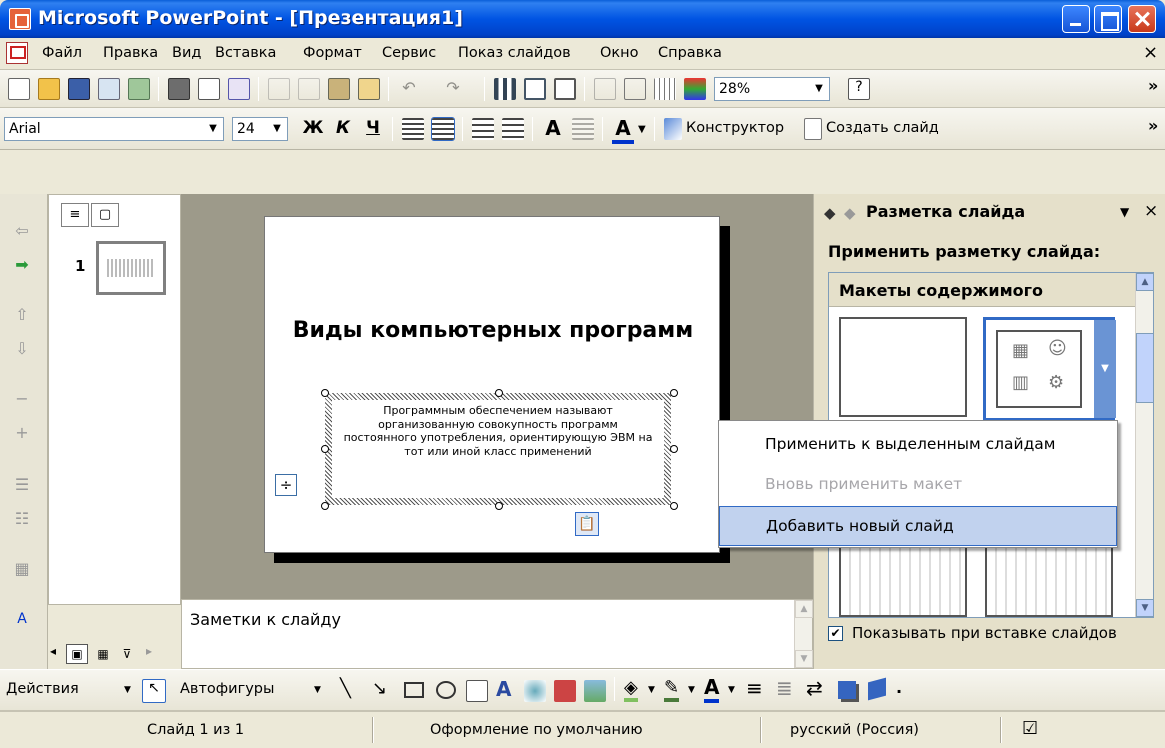 This screenshot has height=748, width=1165. Describe the element at coordinates (918, 485) in the screenshot. I see `menu-reapply-layout: Вновь применить макет` at that location.